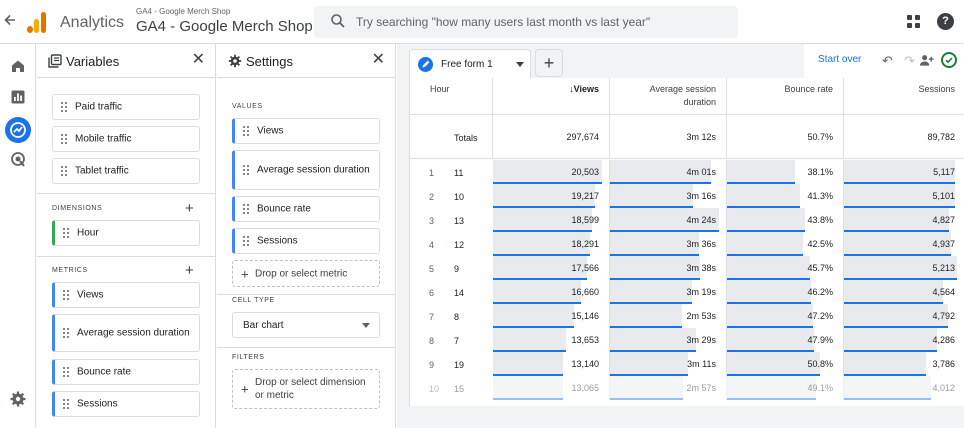 Image resolution: width=964 pixels, height=428 pixels. I want to click on hour-cell: 15, so click(459, 389).